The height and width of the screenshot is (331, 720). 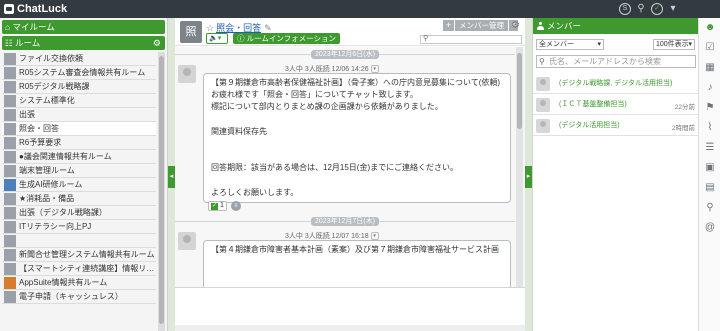 I want to click on collapse-member-panel-handle: ▸, so click(x=528, y=174).